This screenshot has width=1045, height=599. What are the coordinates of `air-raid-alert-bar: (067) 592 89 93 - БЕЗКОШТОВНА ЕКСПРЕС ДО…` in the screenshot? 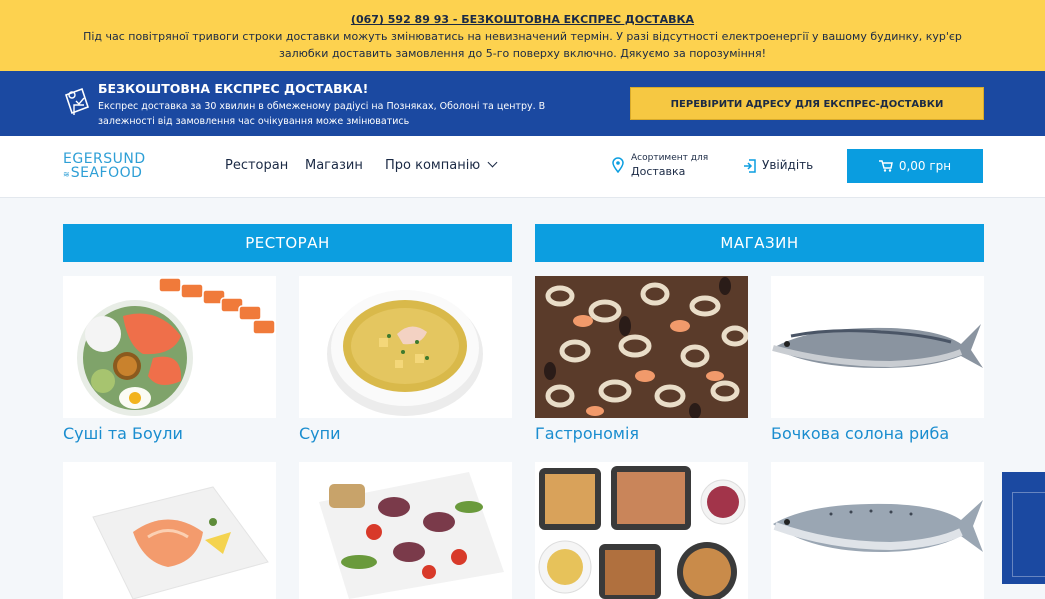 It's located at (522, 35).